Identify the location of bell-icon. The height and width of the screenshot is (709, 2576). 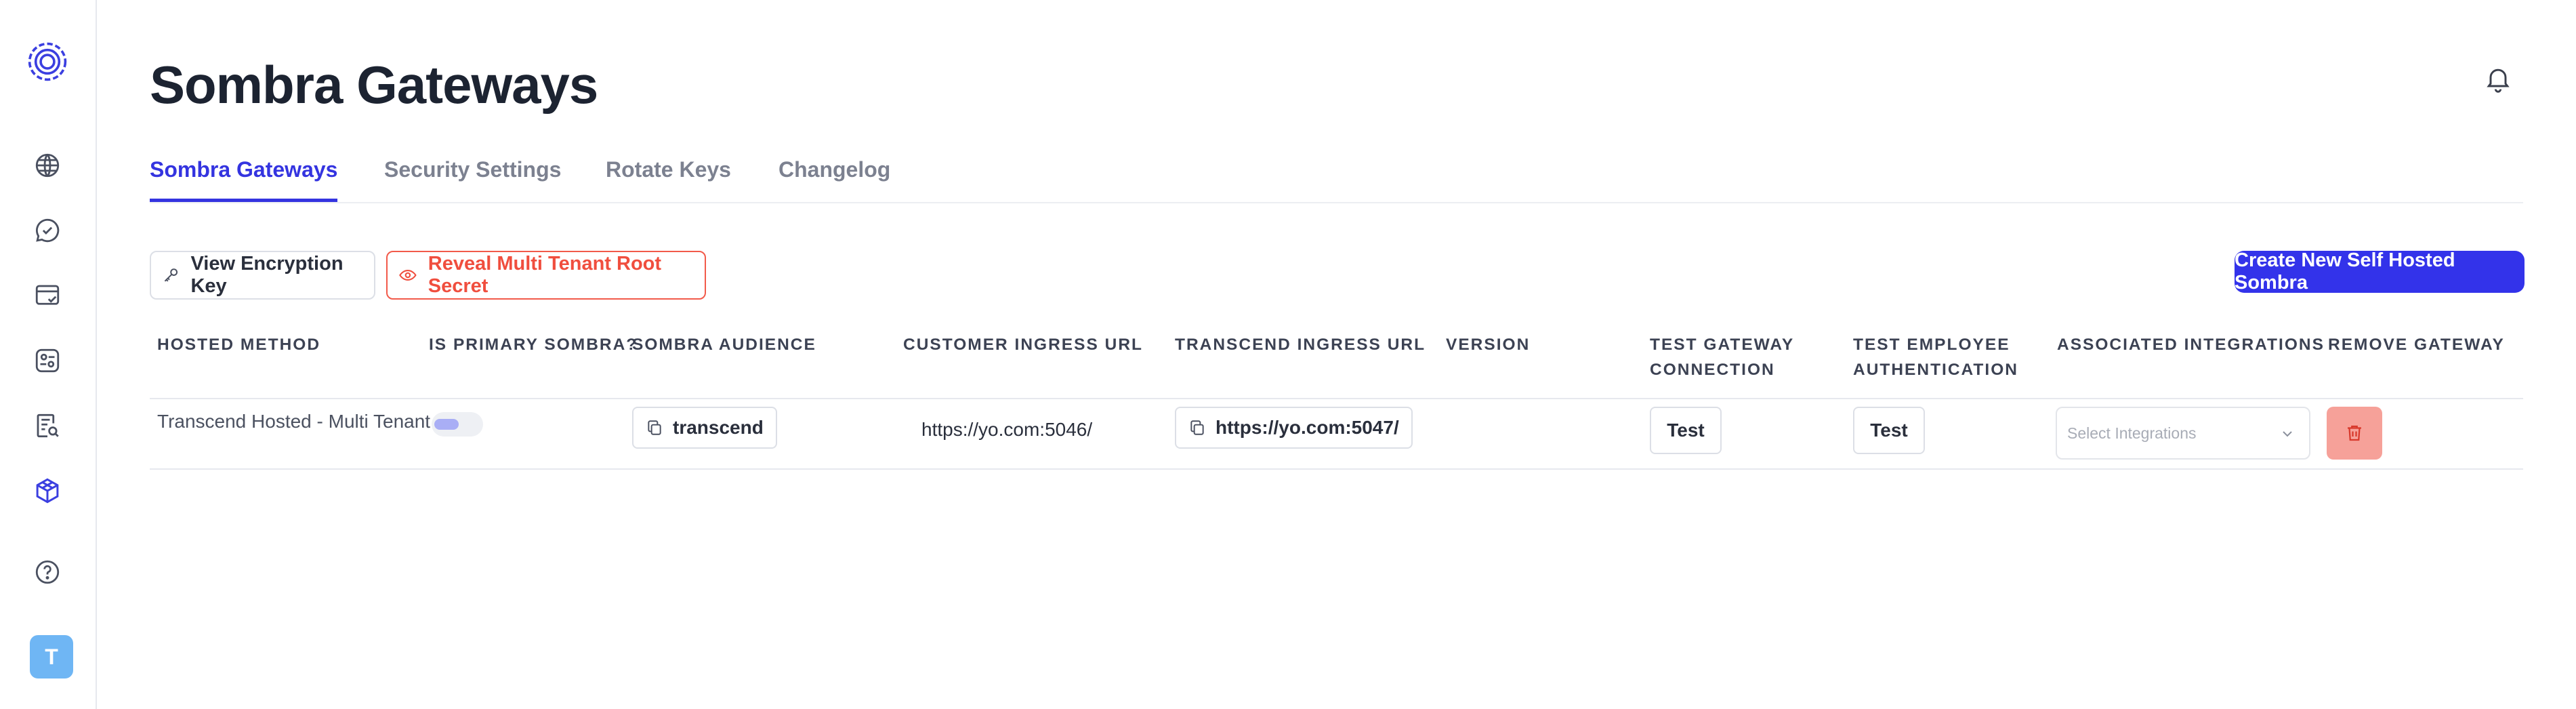
(2498, 79).